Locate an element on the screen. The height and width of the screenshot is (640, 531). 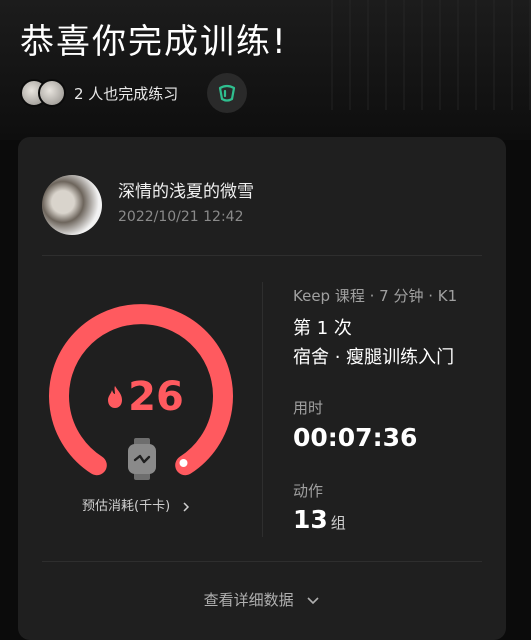
calorie-estimate-link: 预估消耗(千卡) is located at coordinates (137, 504).